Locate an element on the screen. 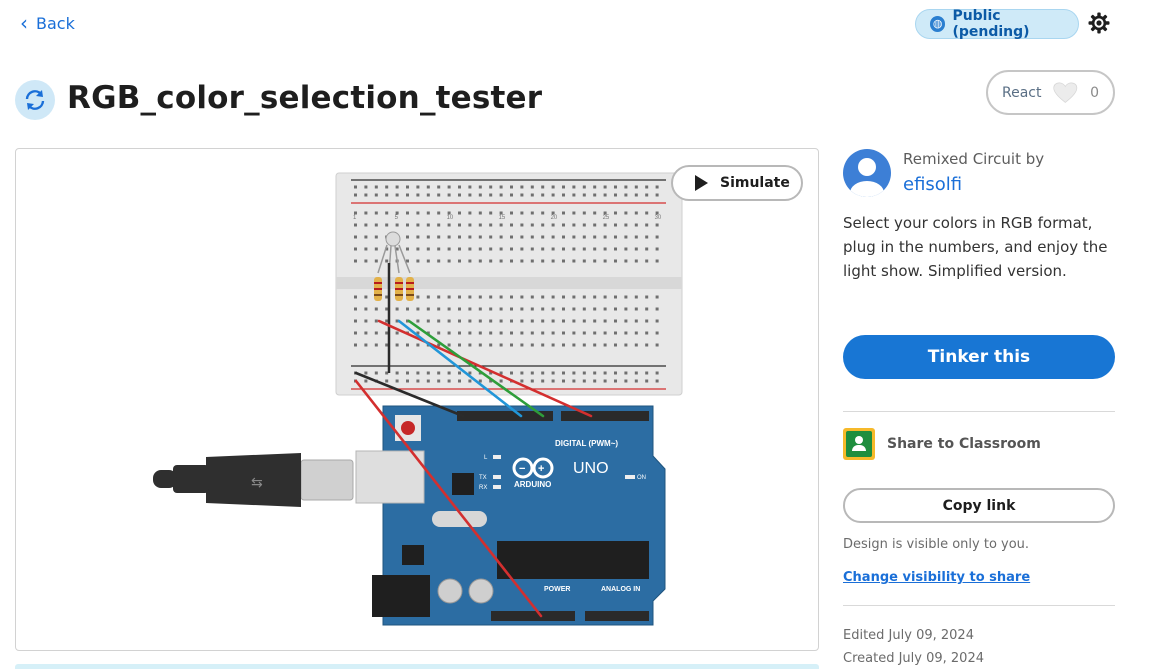  tinker-this-button: Tinker this is located at coordinates (979, 357).